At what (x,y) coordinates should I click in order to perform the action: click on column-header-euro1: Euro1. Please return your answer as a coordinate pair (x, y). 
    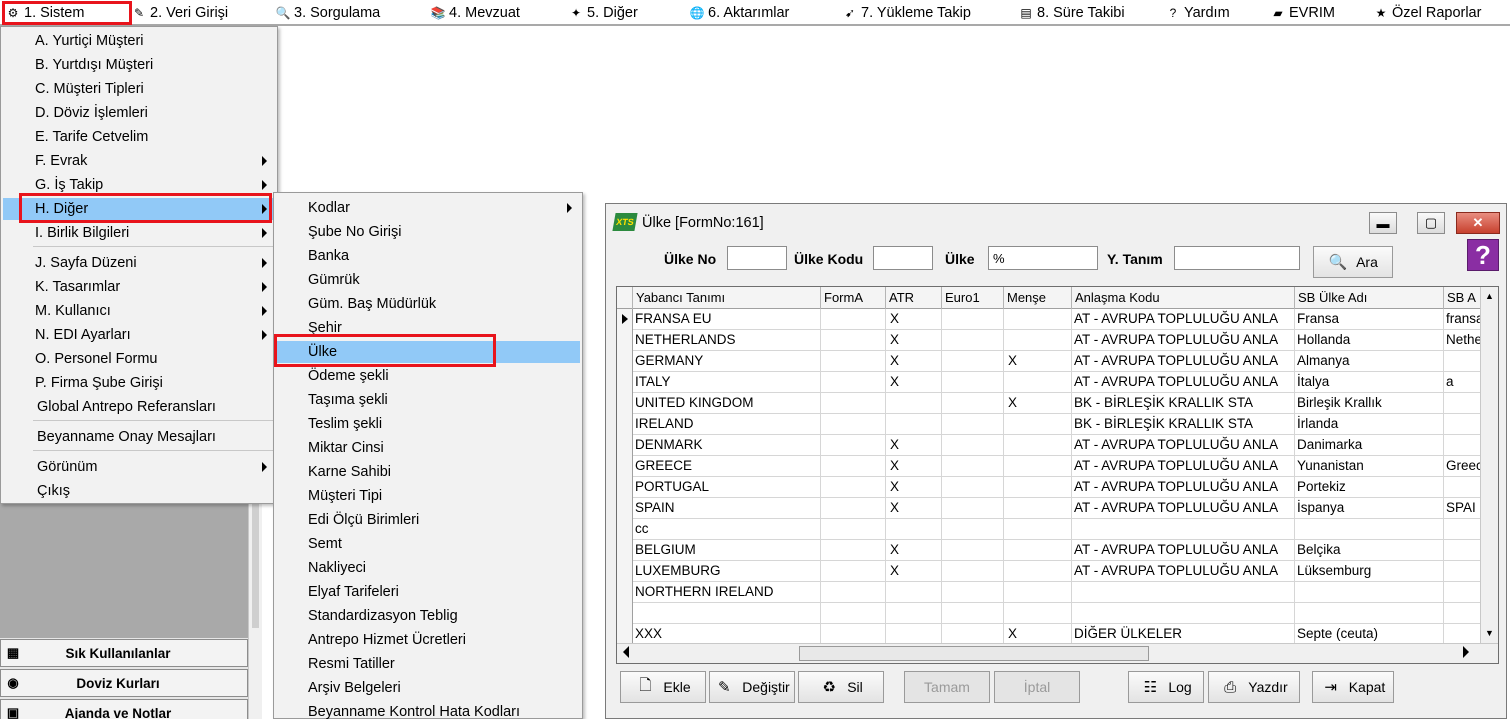
    Looking at the image, I should click on (973, 298).